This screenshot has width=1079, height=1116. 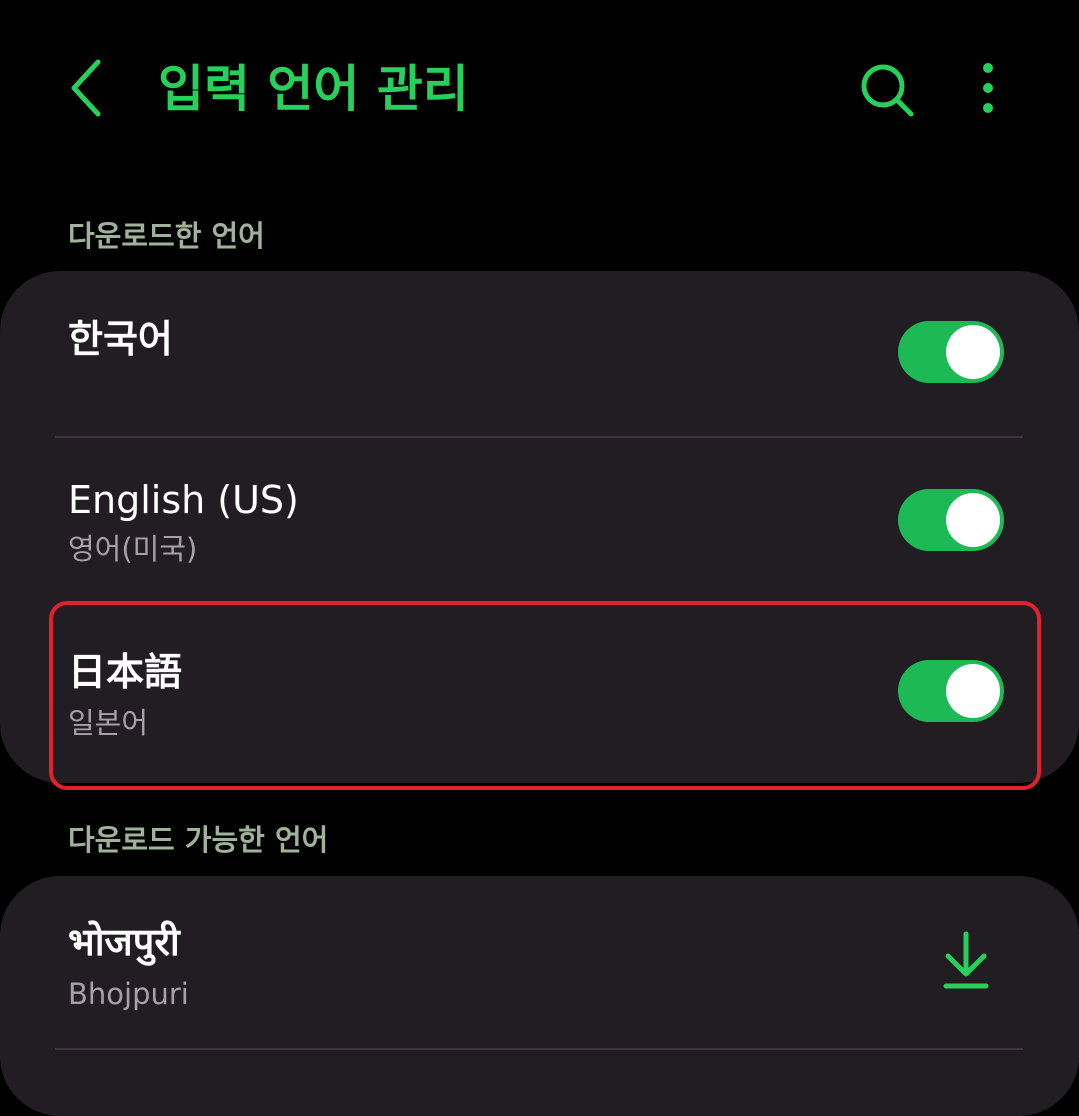 I want to click on download-button-bhojpuri, so click(x=966, y=961).